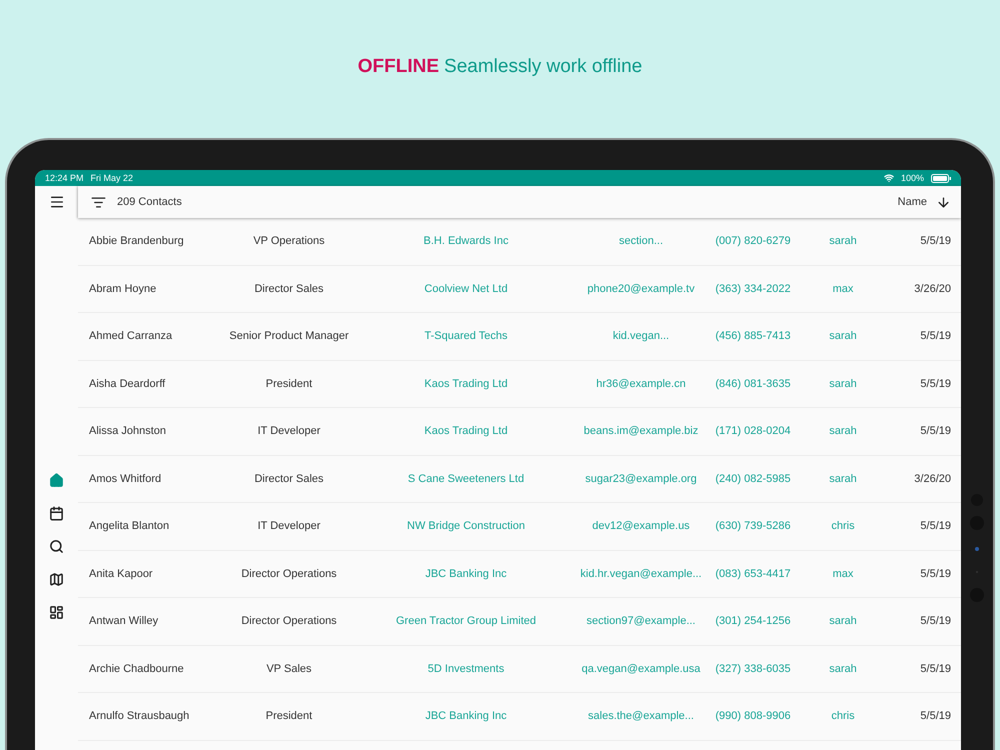 The image size is (1000, 750). Describe the element at coordinates (753, 384) in the screenshot. I see `contact-phone: (846) 081-3635` at that location.